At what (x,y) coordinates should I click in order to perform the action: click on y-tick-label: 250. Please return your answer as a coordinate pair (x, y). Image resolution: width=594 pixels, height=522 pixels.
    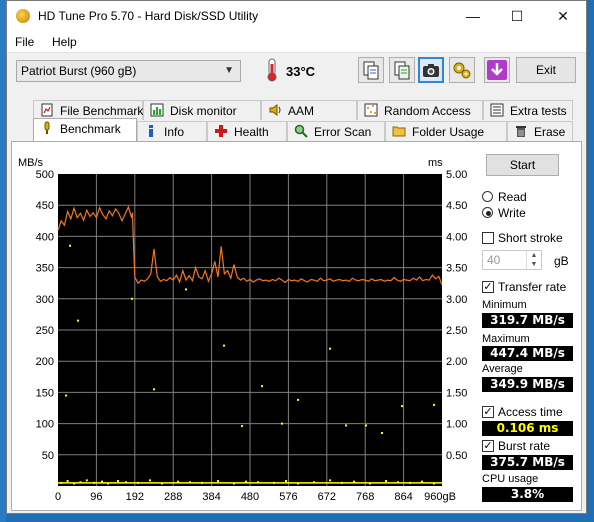
    Looking at the image, I should click on (45, 331).